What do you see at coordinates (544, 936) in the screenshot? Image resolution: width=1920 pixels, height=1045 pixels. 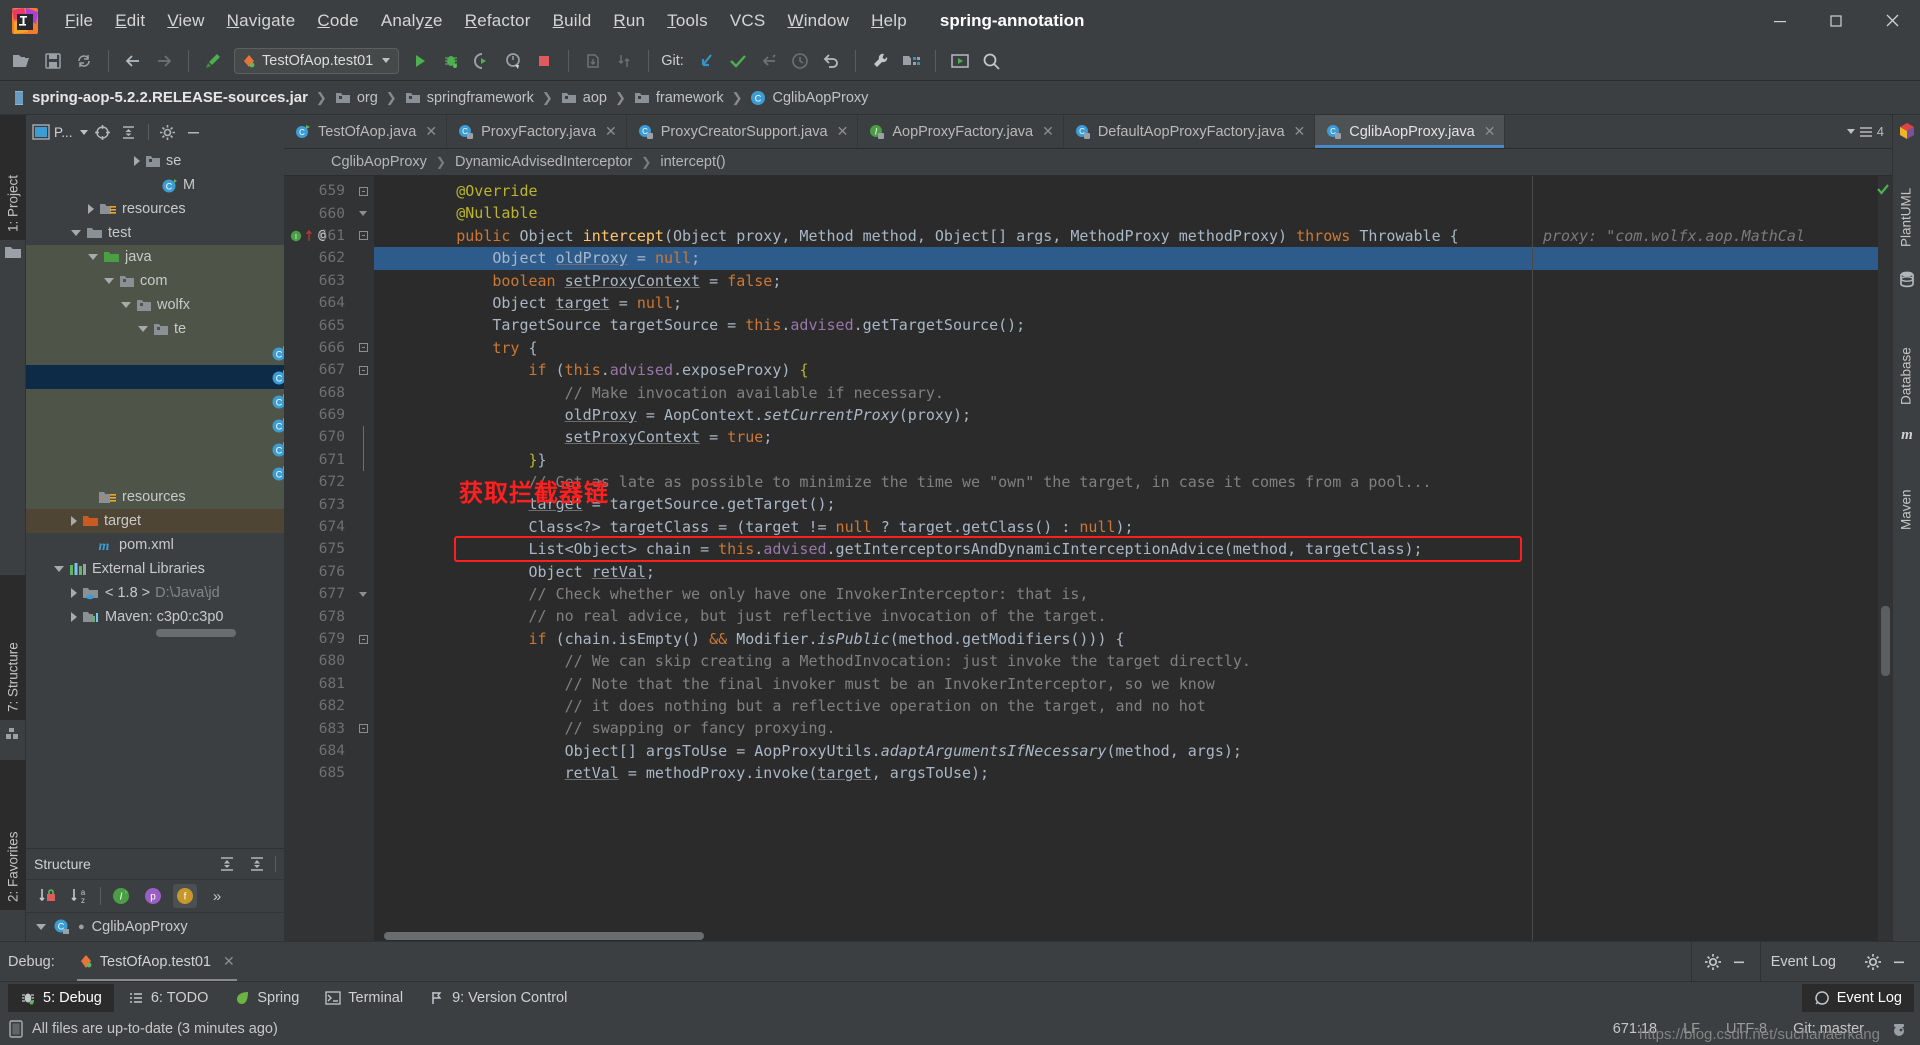 I see `editor-horizontal-scrollbar` at bounding box center [544, 936].